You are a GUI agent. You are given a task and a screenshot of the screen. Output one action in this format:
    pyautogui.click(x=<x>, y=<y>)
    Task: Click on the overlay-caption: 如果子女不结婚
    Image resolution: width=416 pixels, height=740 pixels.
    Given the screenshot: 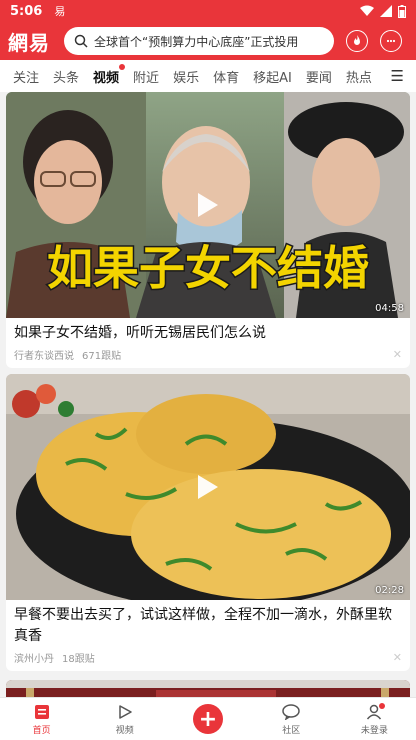 What is the action you would take?
    pyautogui.click(x=208, y=268)
    